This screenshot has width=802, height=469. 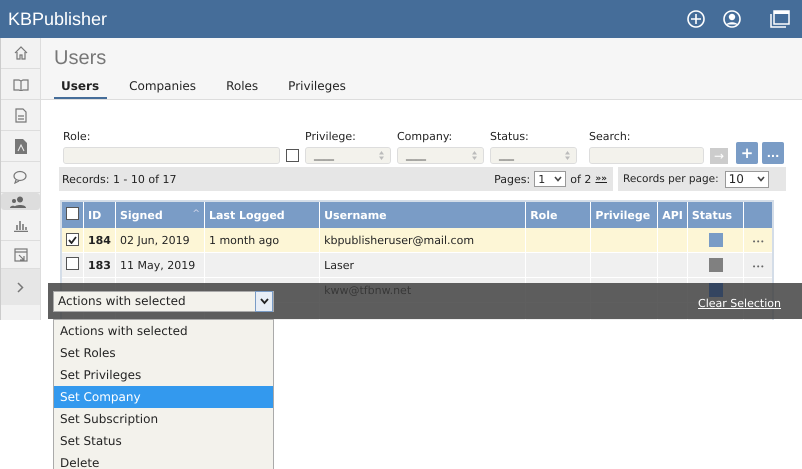 I want to click on add-icon, so click(x=696, y=19).